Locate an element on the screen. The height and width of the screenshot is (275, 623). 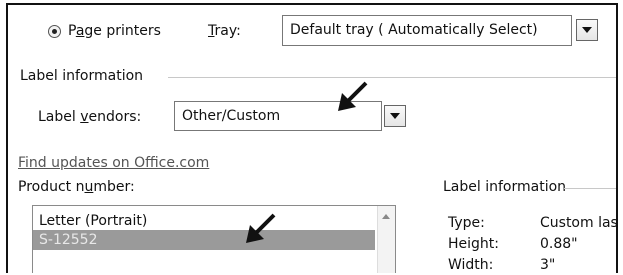
tray-dropdown-button is located at coordinates (587, 30).